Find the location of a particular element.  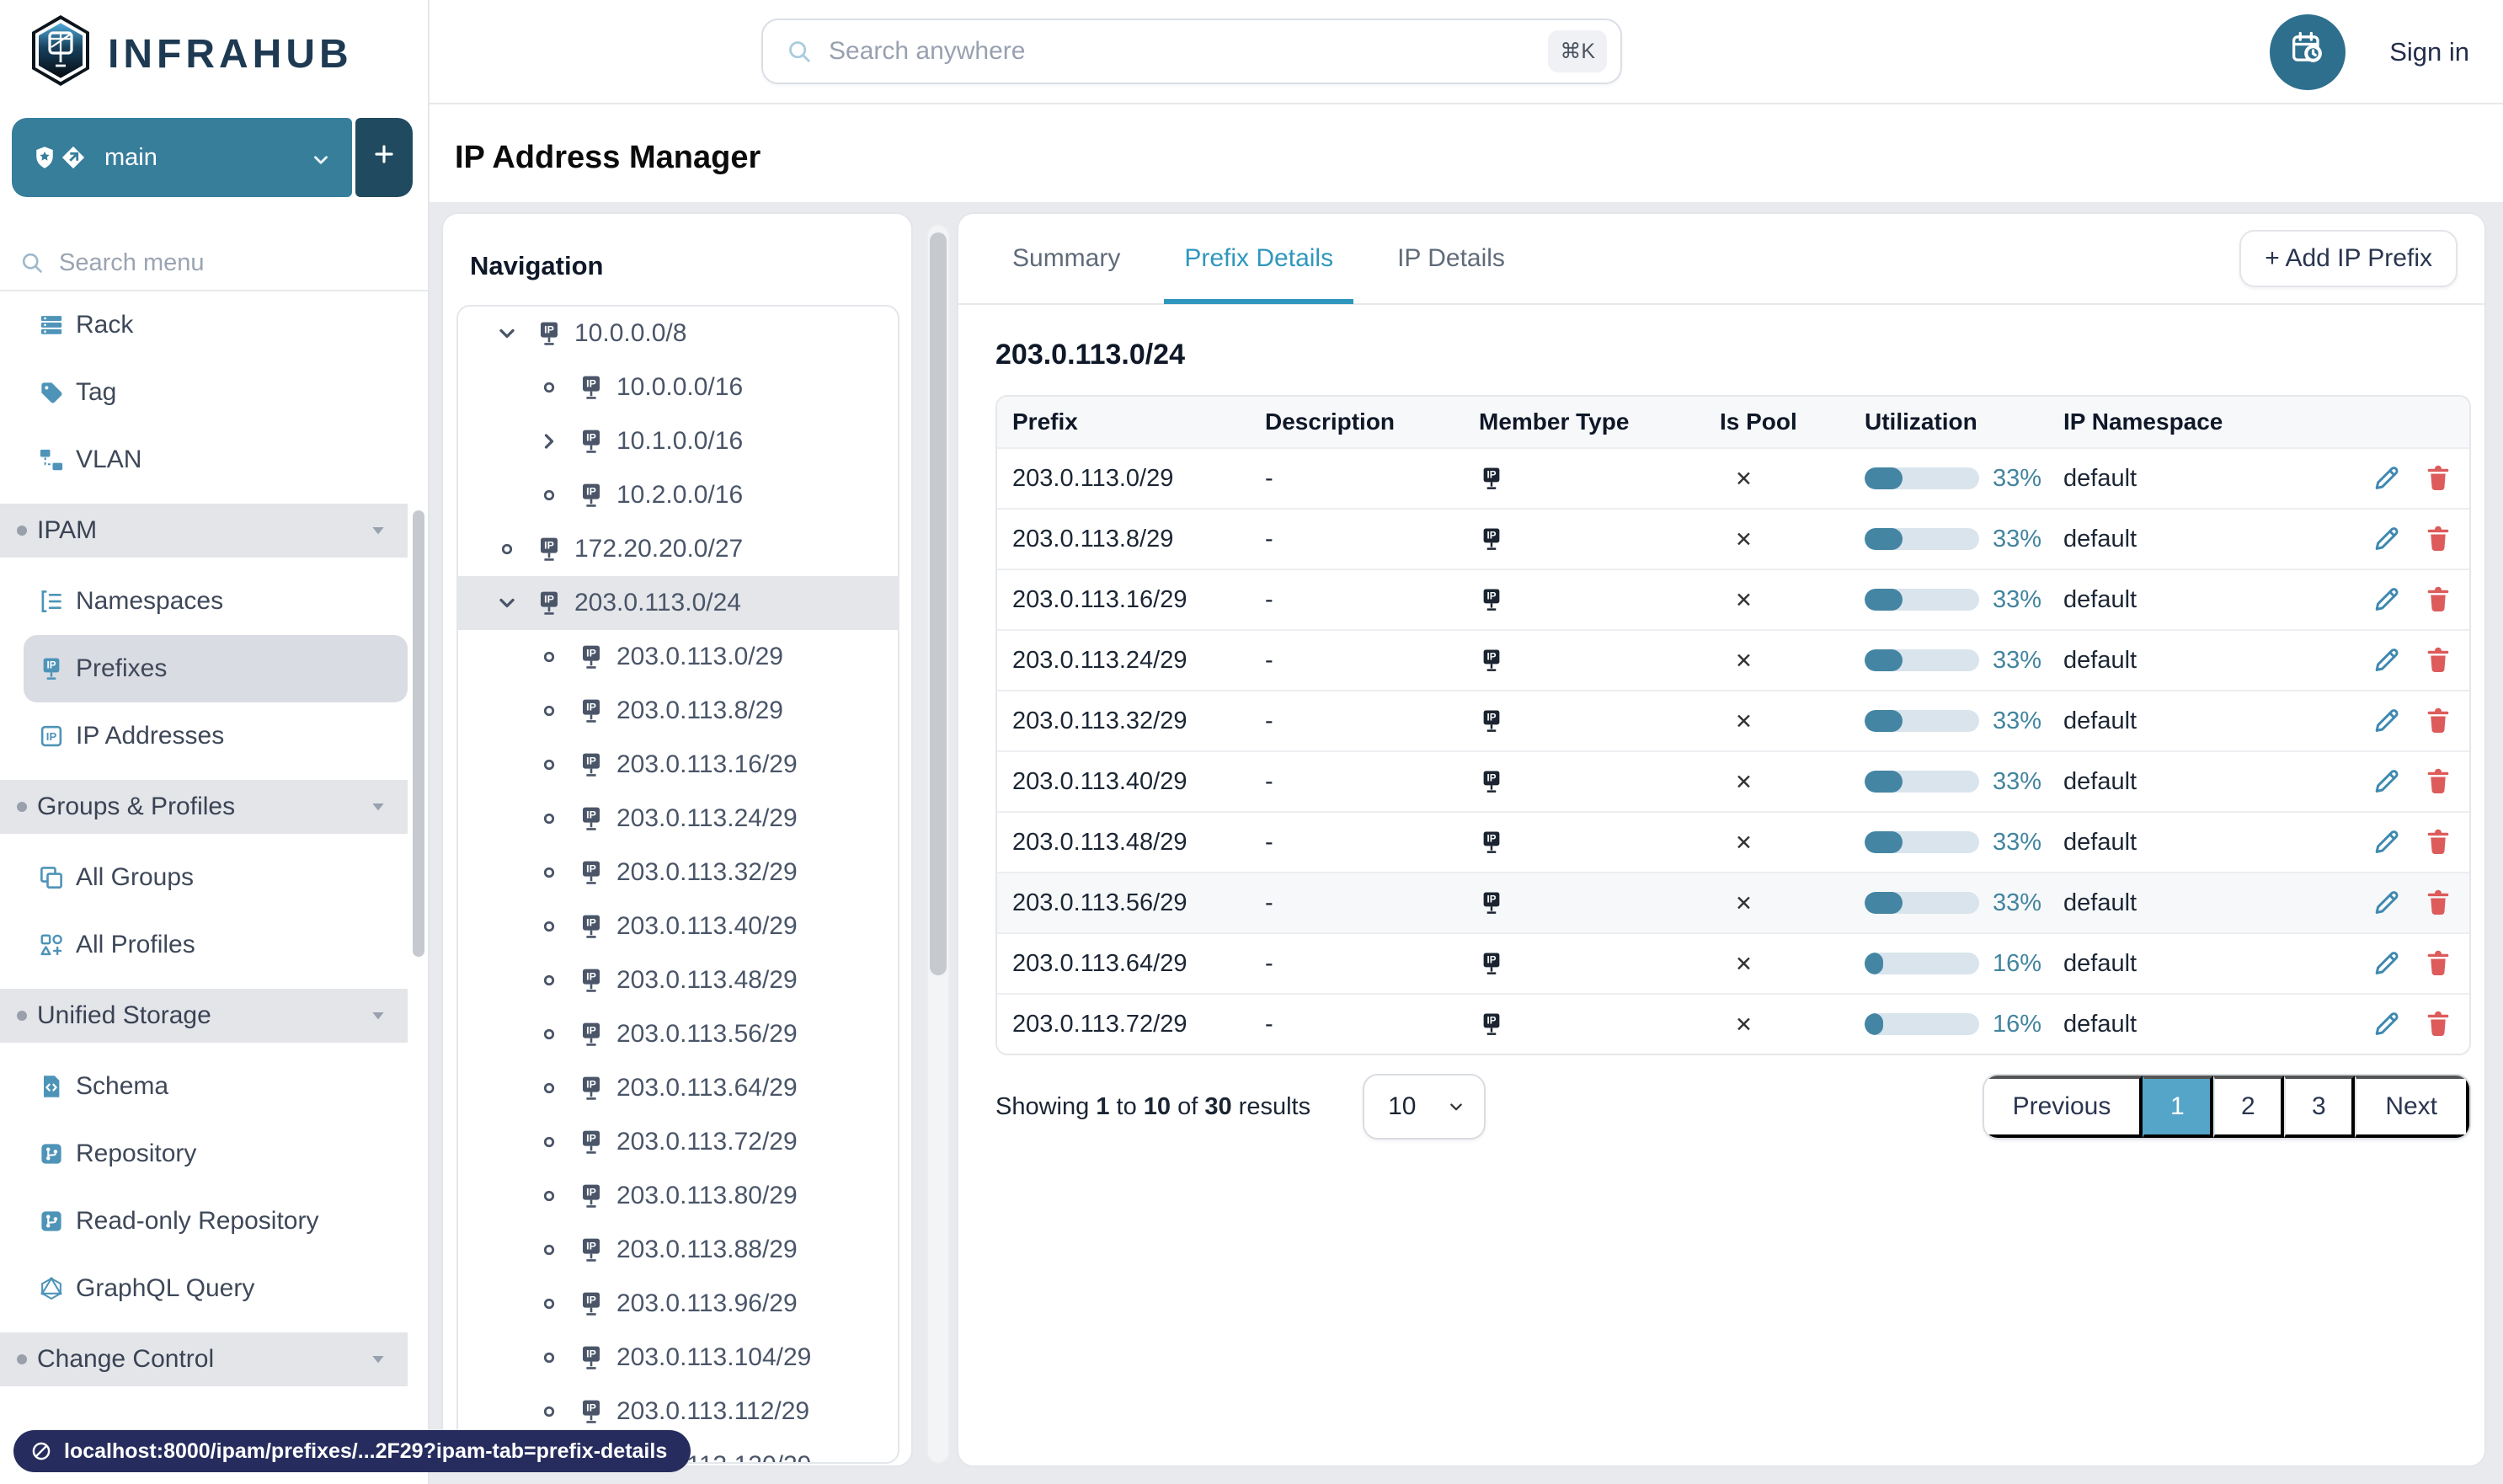

tree-item: IP 203.0.113.56/29 is located at coordinates (678, 1034).